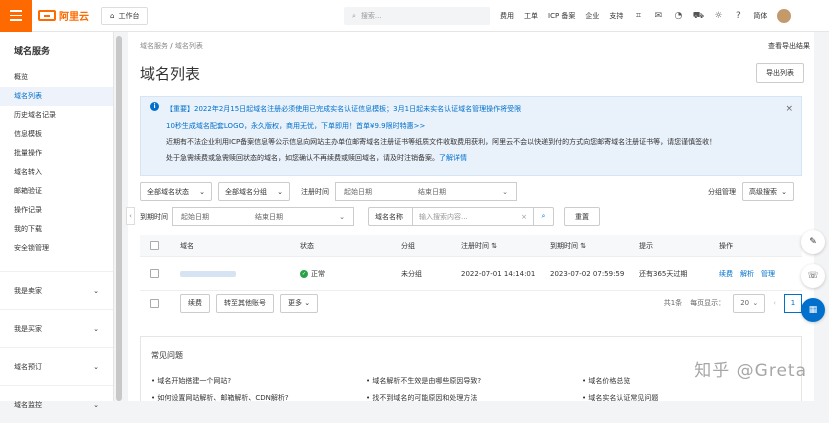 Image resolution: width=829 pixels, height=423 pixels. I want to click on sidebar-item-batch: 批量操作, so click(56, 153).